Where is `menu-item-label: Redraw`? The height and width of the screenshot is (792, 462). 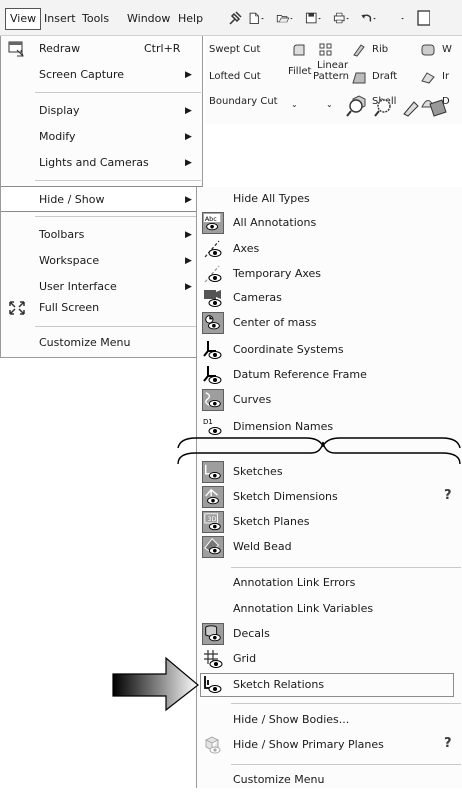 menu-item-label: Redraw is located at coordinates (60, 48).